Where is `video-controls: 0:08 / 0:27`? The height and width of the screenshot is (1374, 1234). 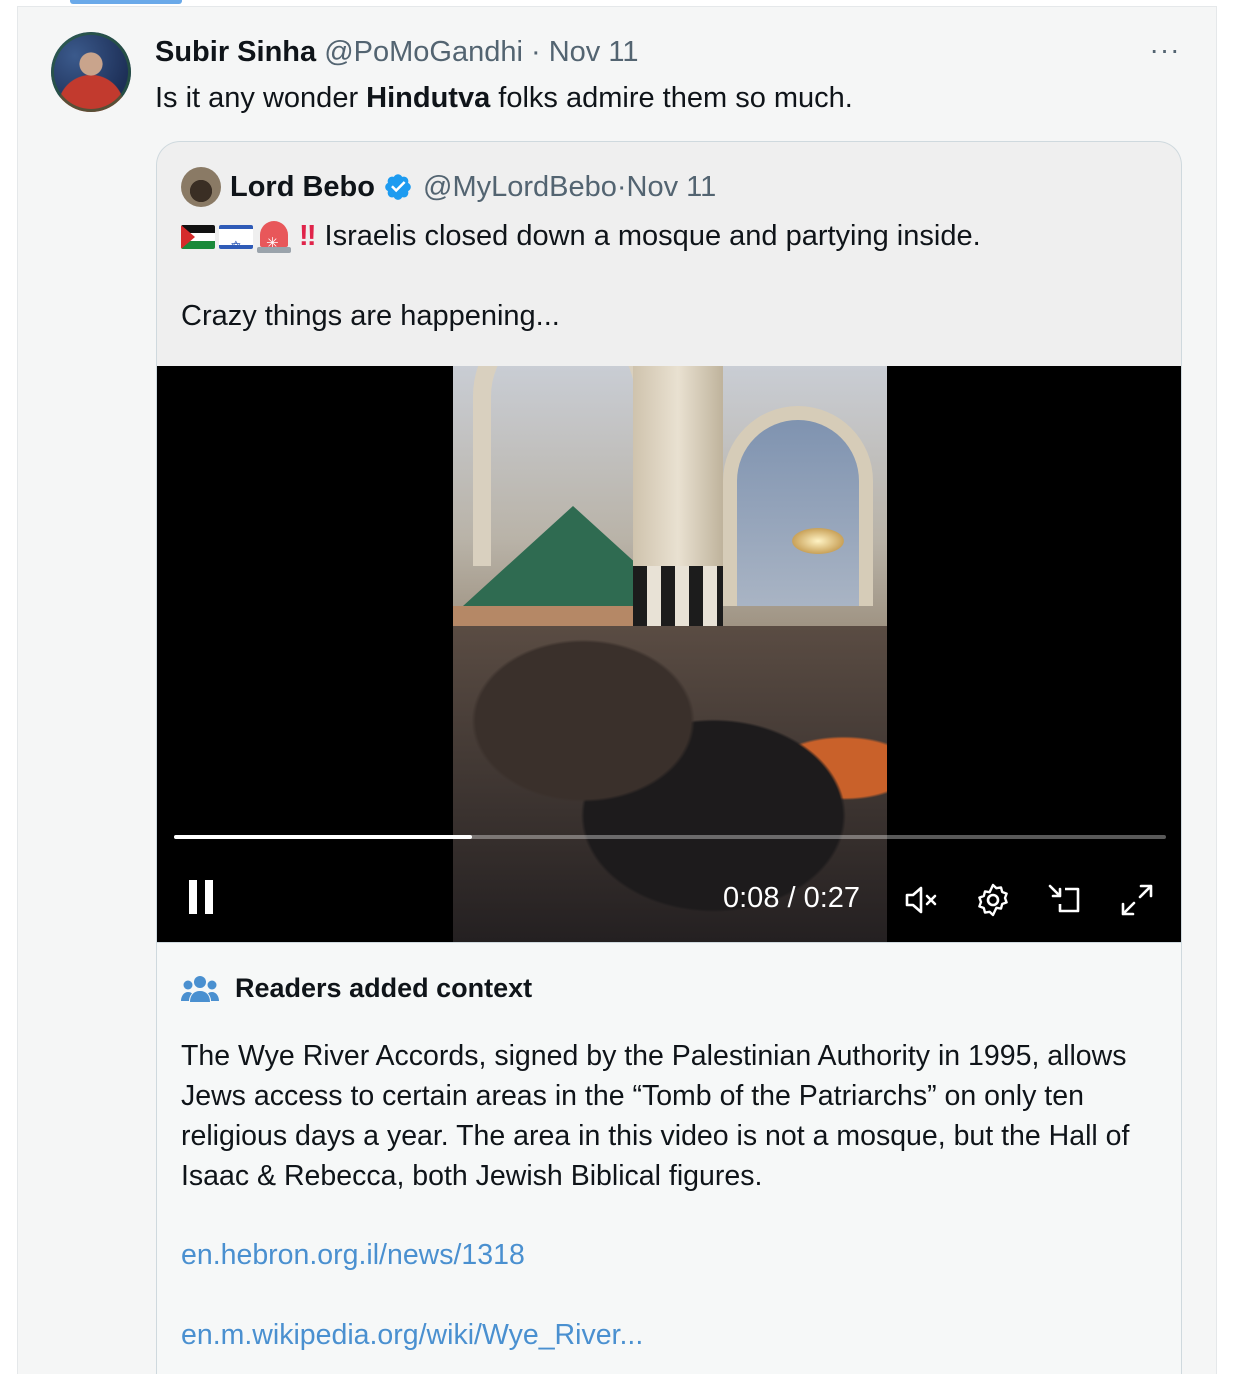 video-controls: 0:08 / 0:27 is located at coordinates (669, 898).